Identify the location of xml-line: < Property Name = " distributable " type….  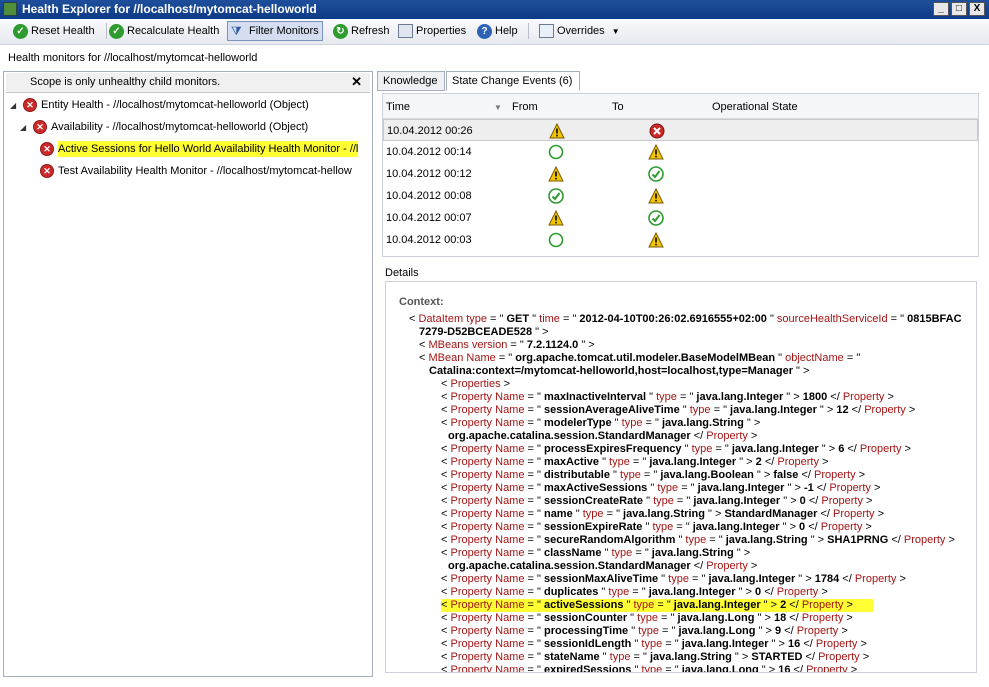
(653, 475).